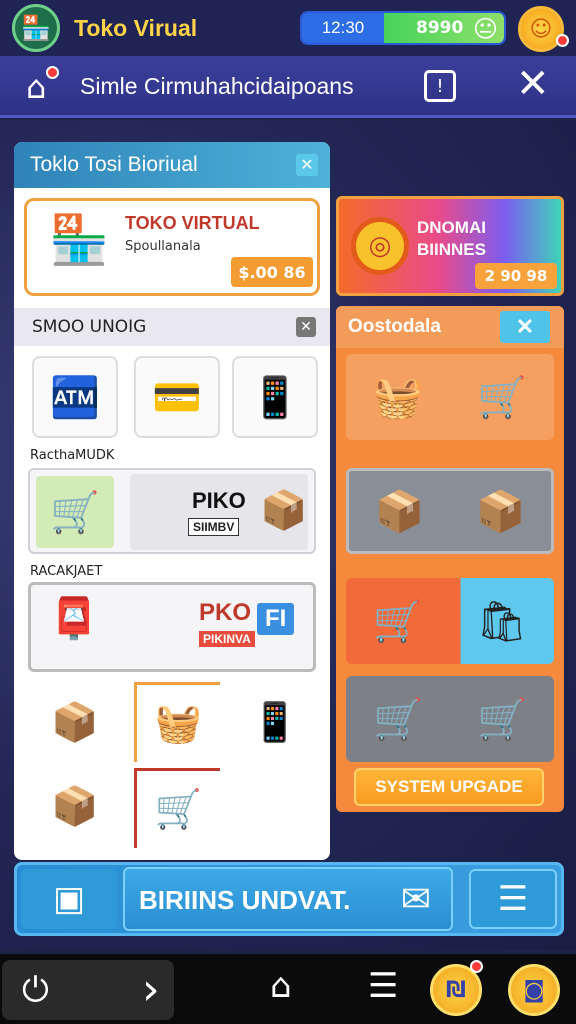  I want to click on system-upgrade-button: SYSTEM UPGADE, so click(449, 787).